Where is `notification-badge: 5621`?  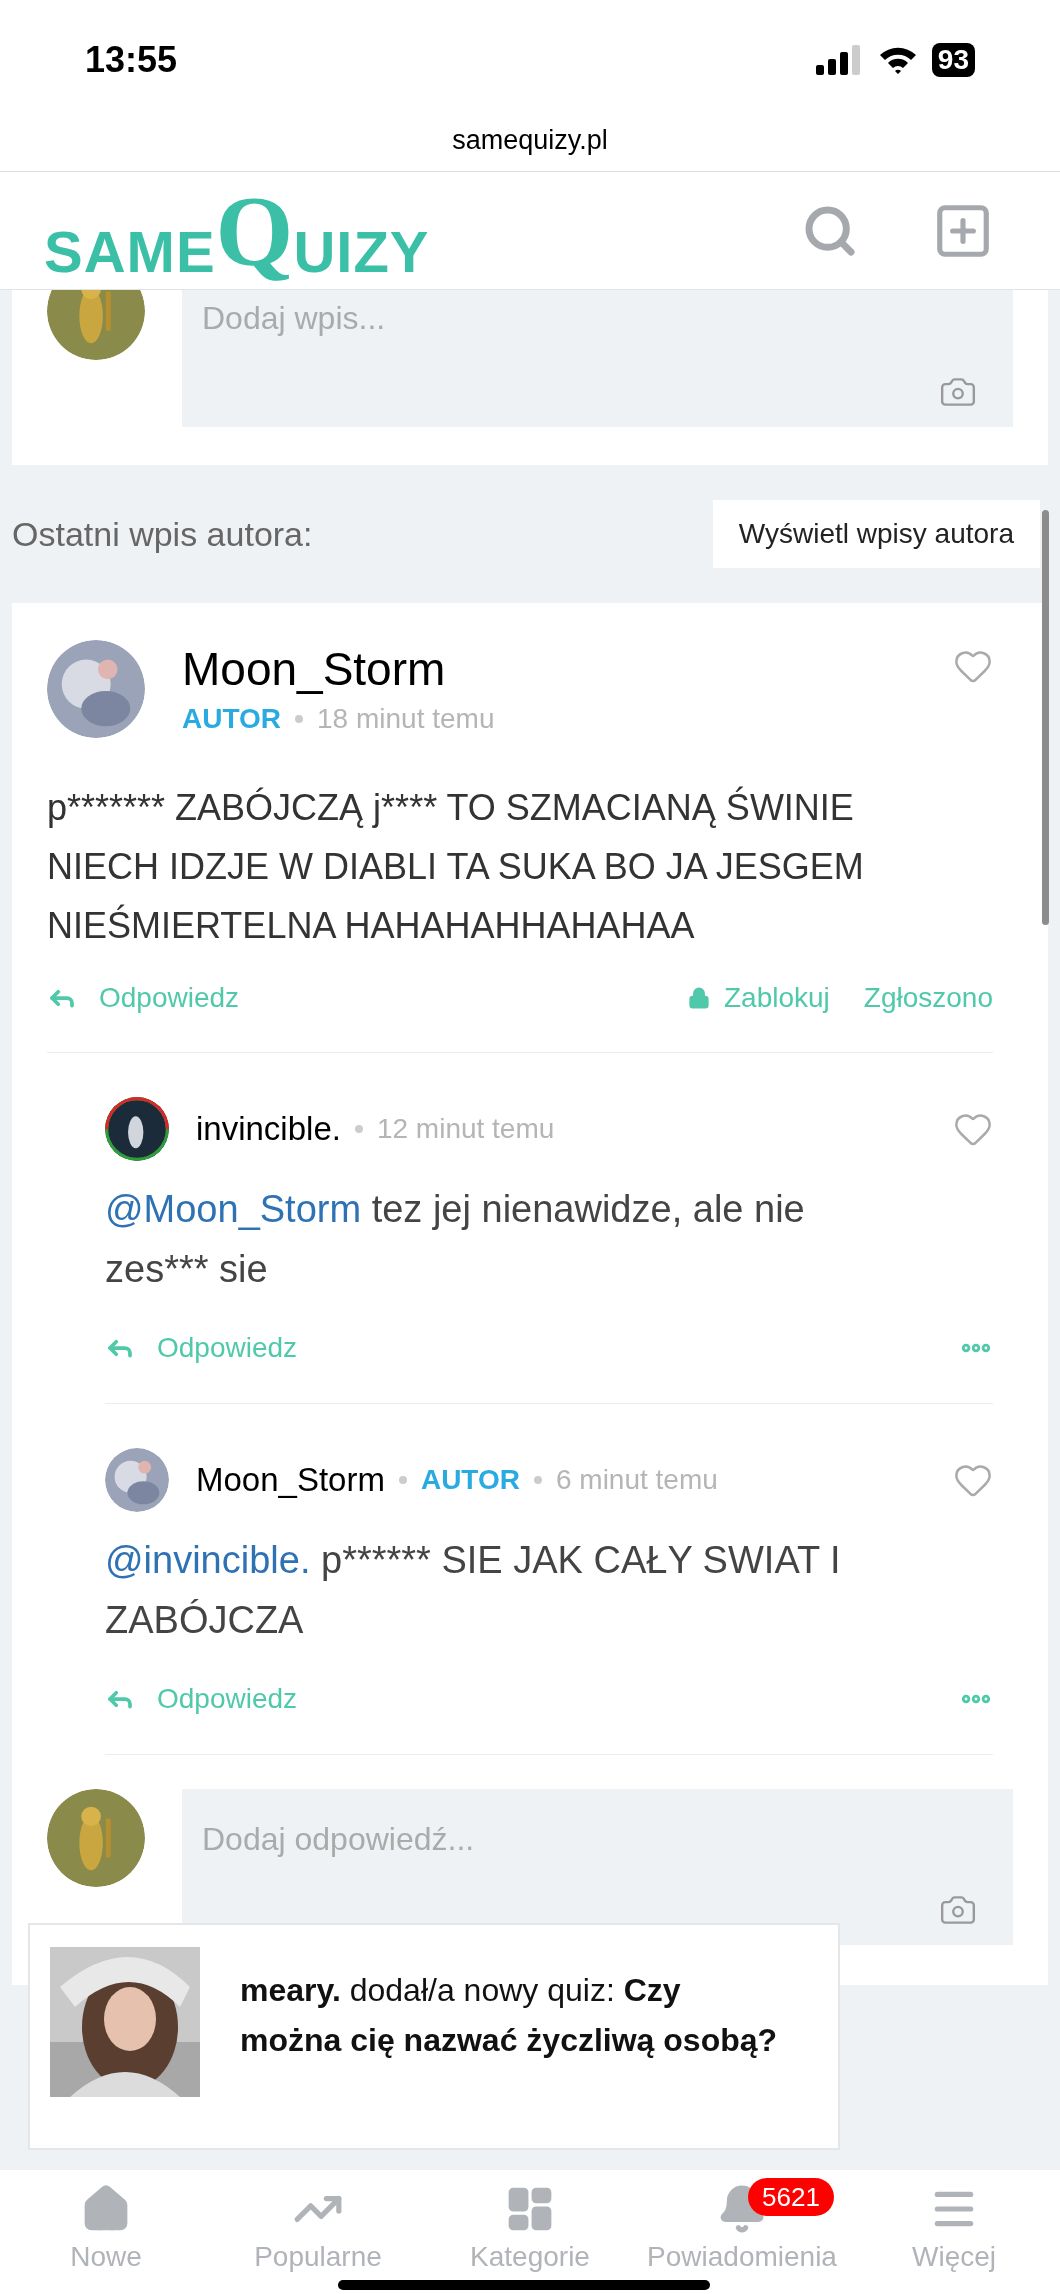
notification-badge: 5621 is located at coordinates (791, 2197).